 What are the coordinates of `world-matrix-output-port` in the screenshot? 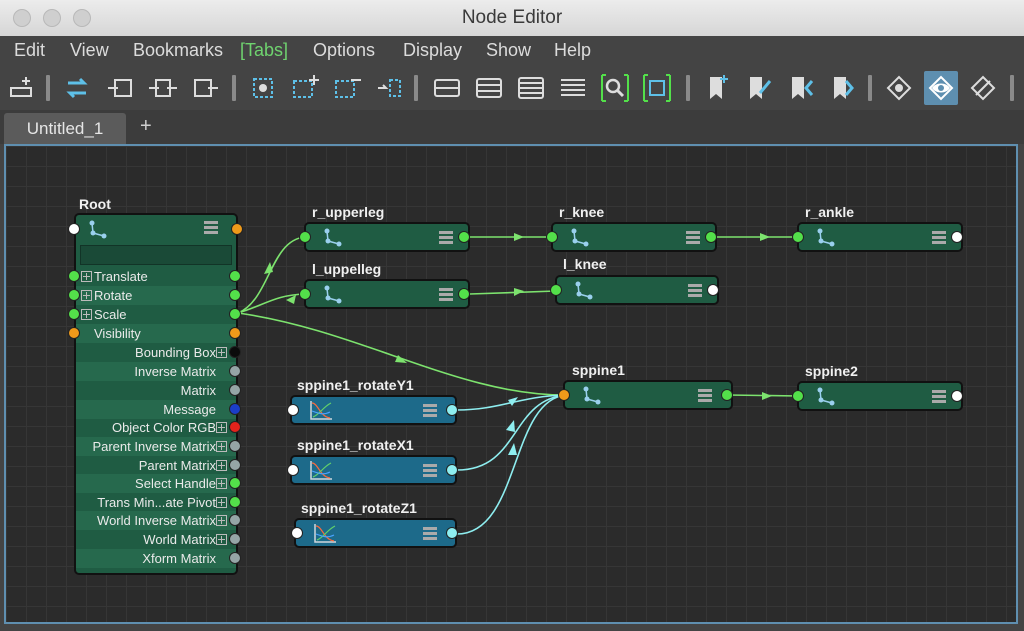 It's located at (235, 539).